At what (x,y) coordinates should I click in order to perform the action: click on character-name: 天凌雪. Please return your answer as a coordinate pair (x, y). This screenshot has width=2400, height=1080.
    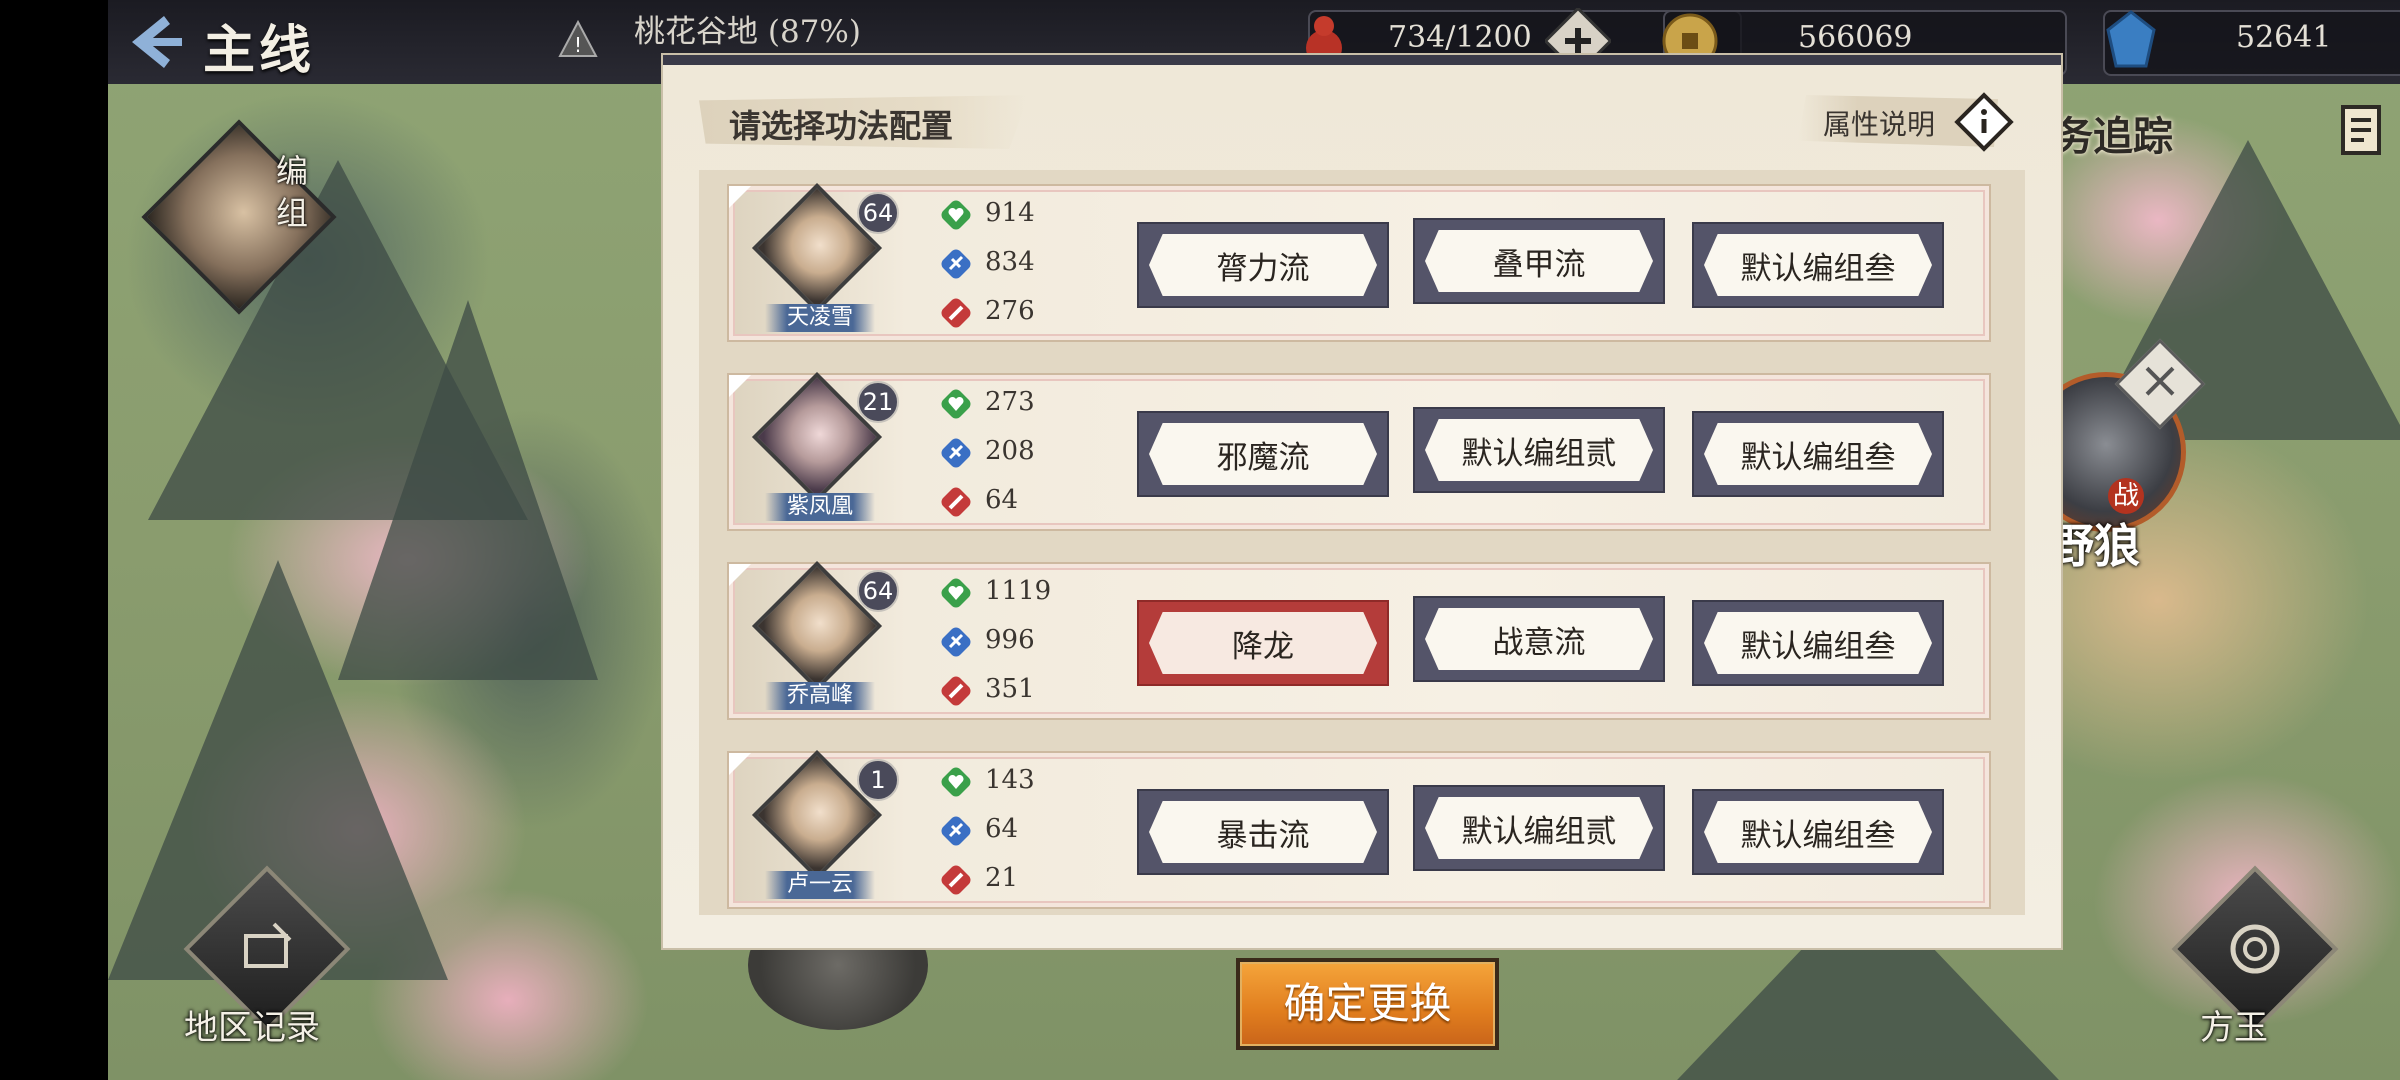
    Looking at the image, I should click on (820, 318).